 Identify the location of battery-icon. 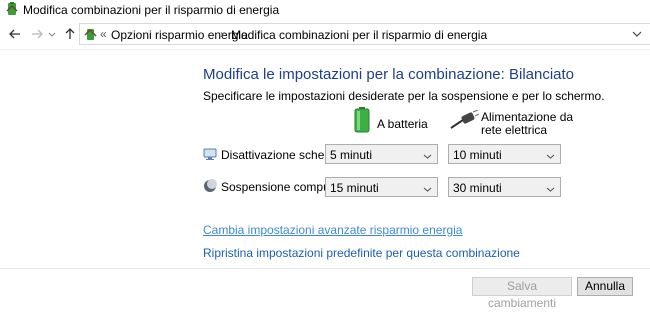
(362, 120).